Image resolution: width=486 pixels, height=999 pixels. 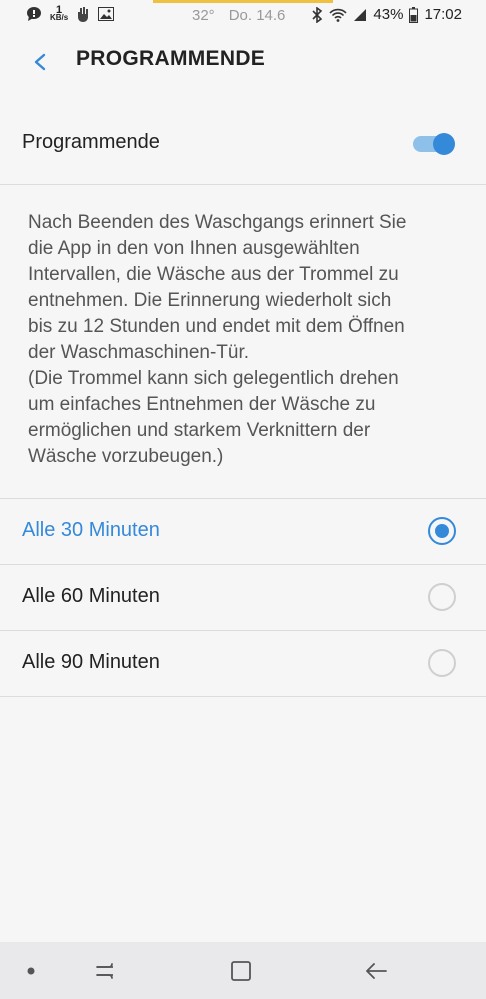 What do you see at coordinates (338, 15) in the screenshot?
I see `wifi-icon` at bounding box center [338, 15].